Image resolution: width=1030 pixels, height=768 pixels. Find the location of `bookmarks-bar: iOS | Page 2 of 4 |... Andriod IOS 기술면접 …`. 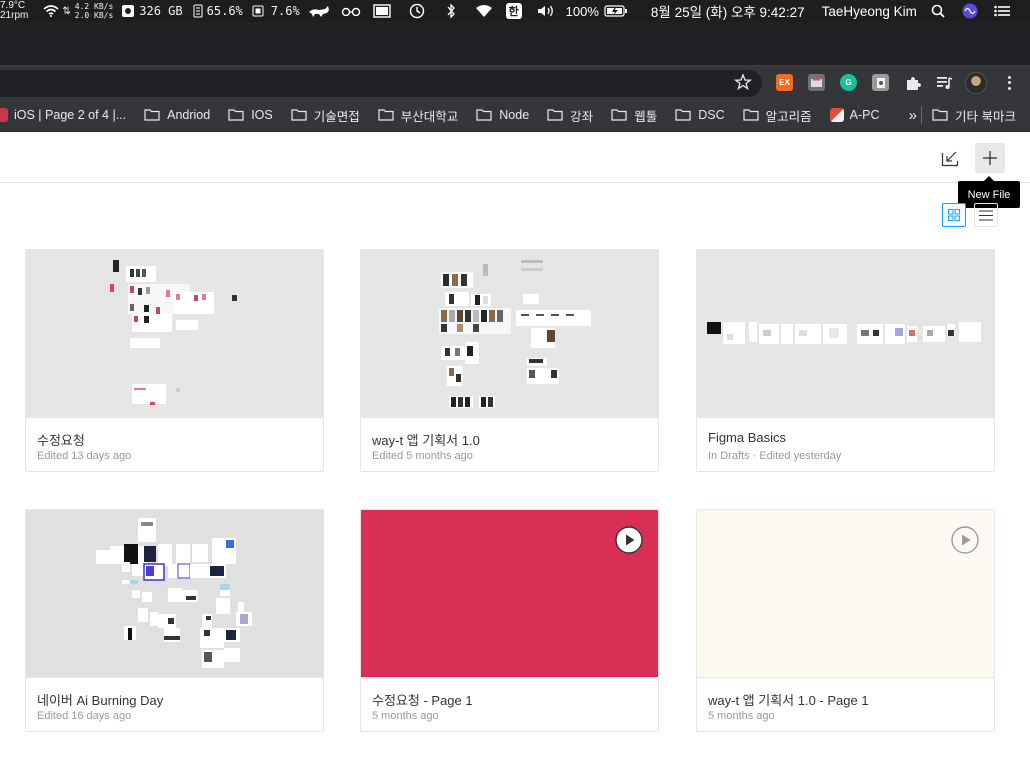

bookmarks-bar: iOS | Page 2 of 4 |... Andriod IOS 기술면접 … is located at coordinates (515, 115).